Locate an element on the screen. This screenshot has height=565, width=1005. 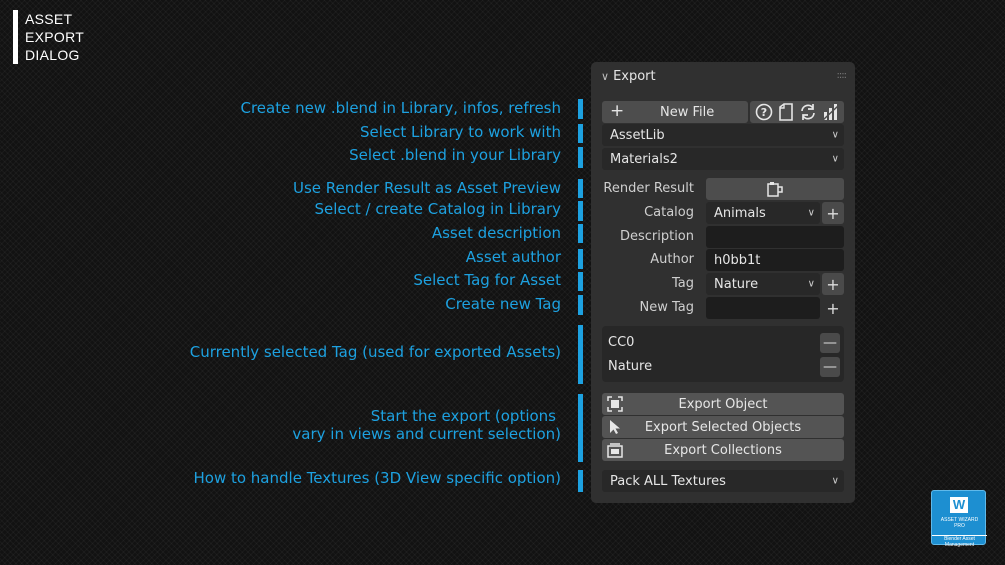
new-tag-label: New Tag is located at coordinates (667, 307).